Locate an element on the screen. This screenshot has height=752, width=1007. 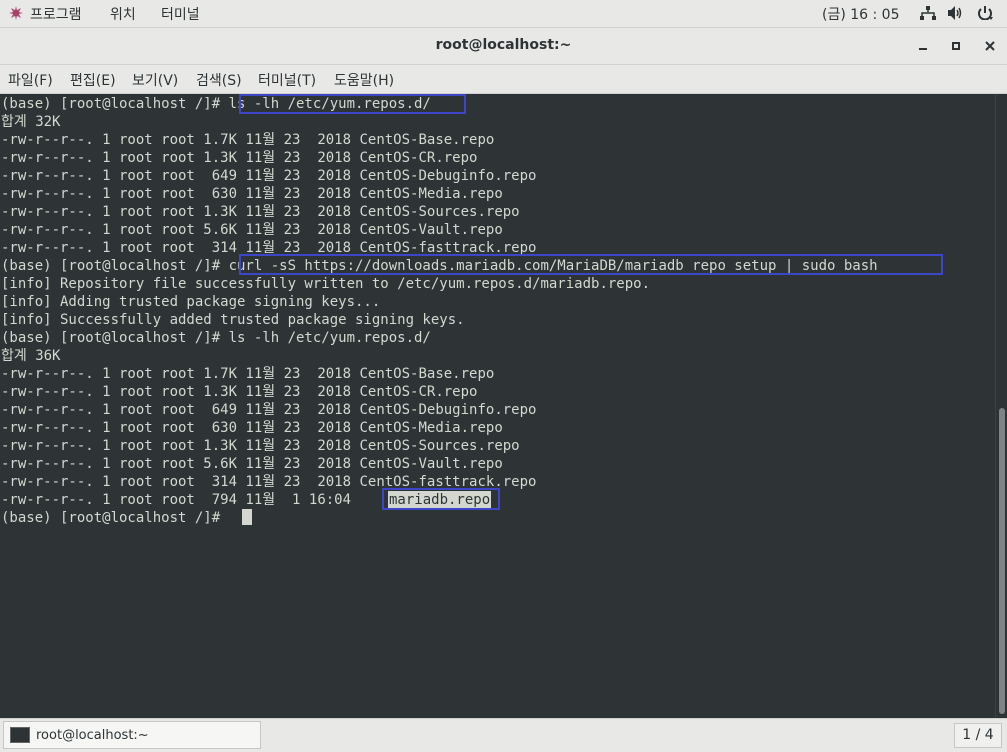
menu-help: 도움말(H) is located at coordinates (364, 80).